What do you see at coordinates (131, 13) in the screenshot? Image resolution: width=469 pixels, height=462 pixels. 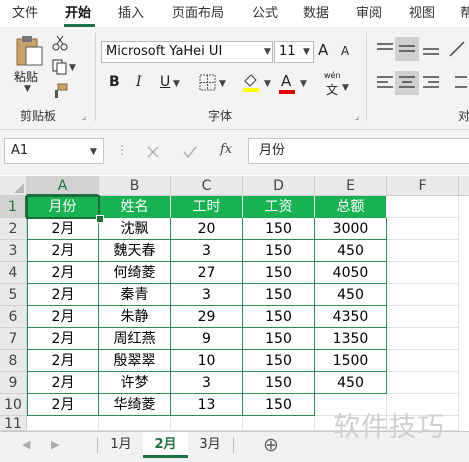 I see `menu-insert: 插入` at bounding box center [131, 13].